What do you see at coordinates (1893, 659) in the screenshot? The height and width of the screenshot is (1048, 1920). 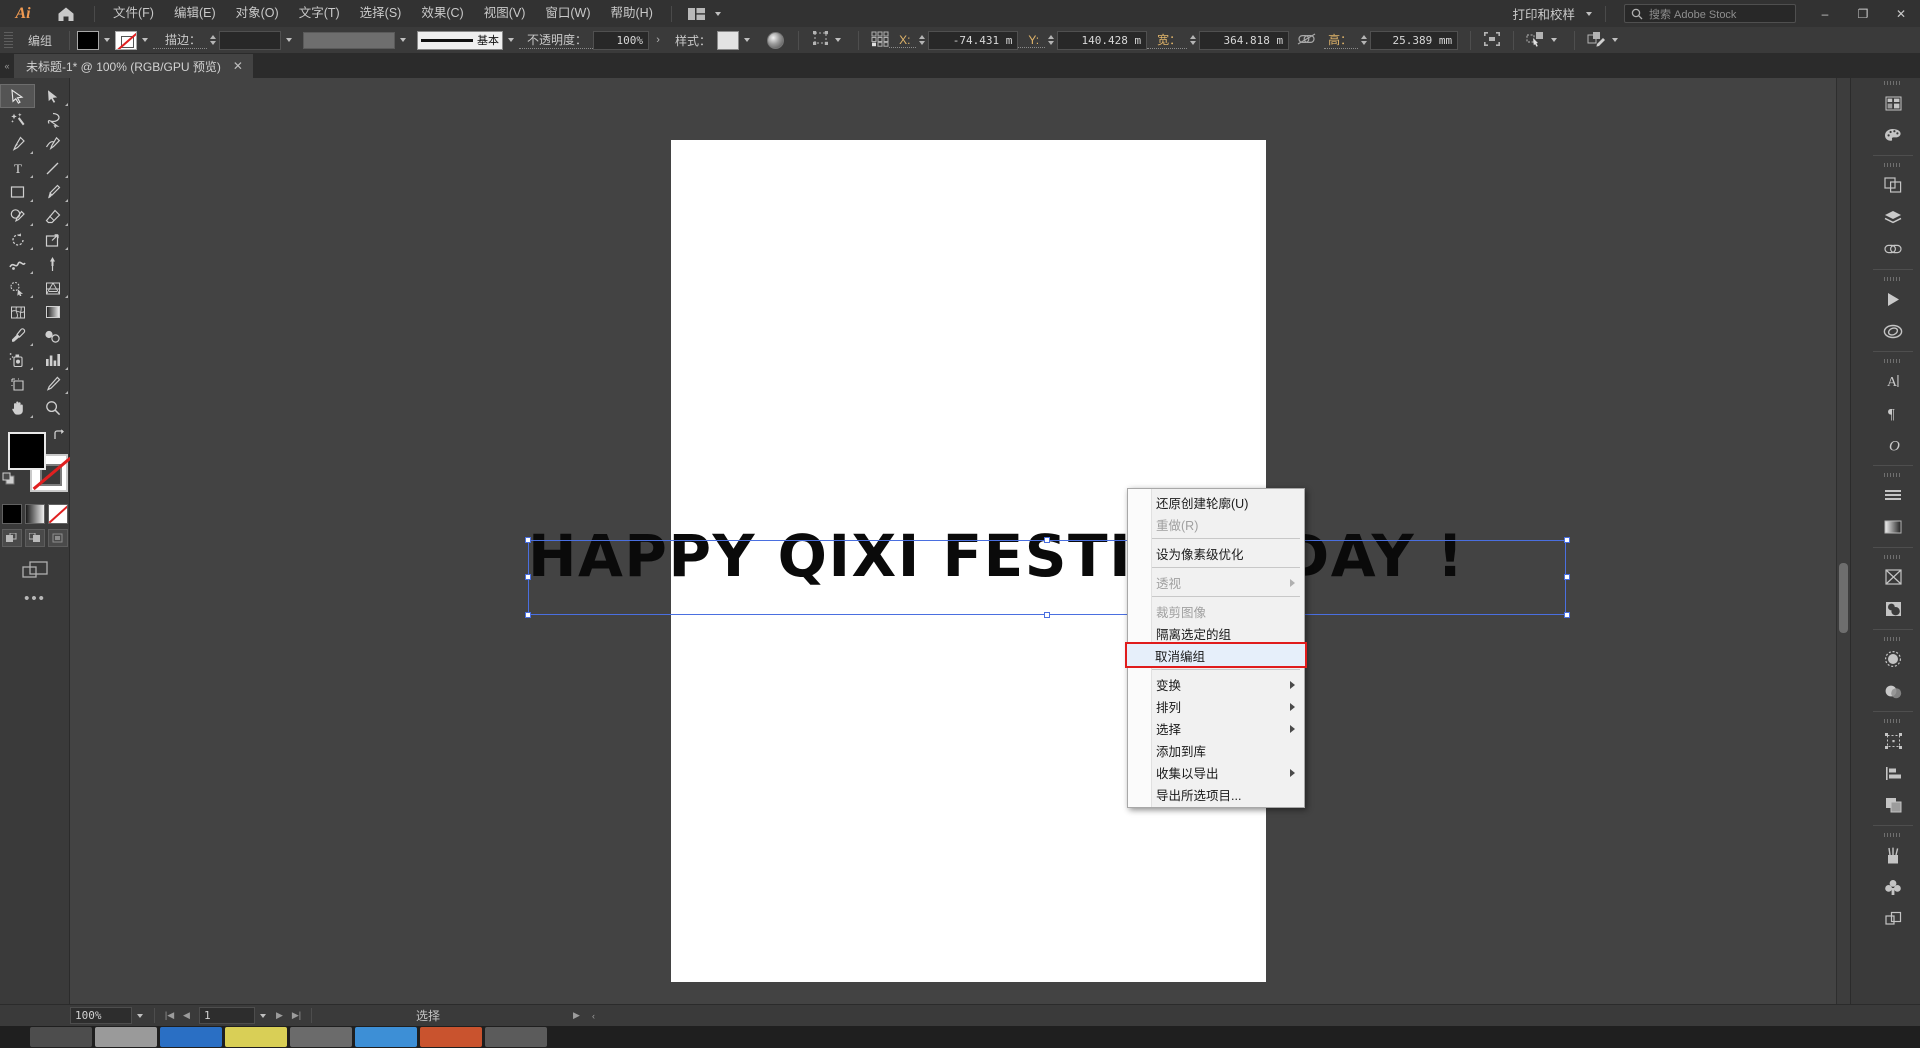 I see `appearance-panel-icon` at bounding box center [1893, 659].